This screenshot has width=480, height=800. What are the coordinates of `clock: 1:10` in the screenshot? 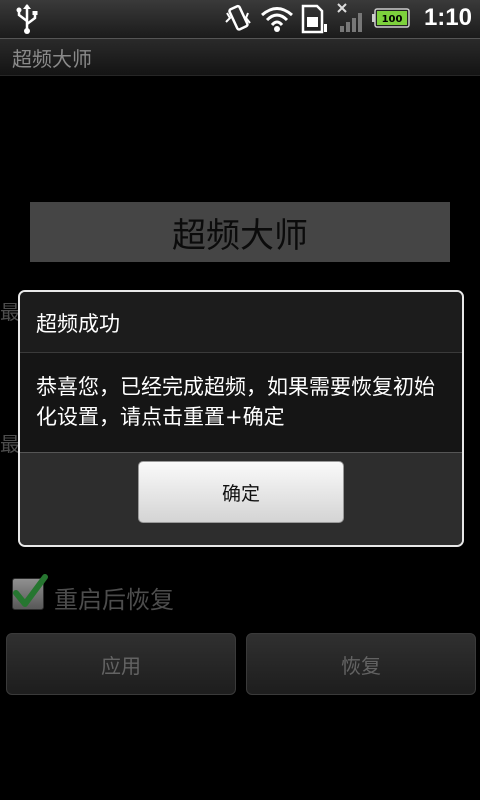 It's located at (447, 17).